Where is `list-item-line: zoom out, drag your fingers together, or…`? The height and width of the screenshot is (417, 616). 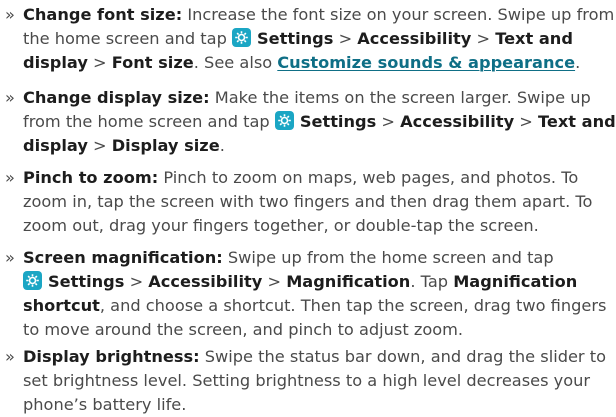 list-item-line: zoom out, drag your fingers together, or… is located at coordinates (281, 225).